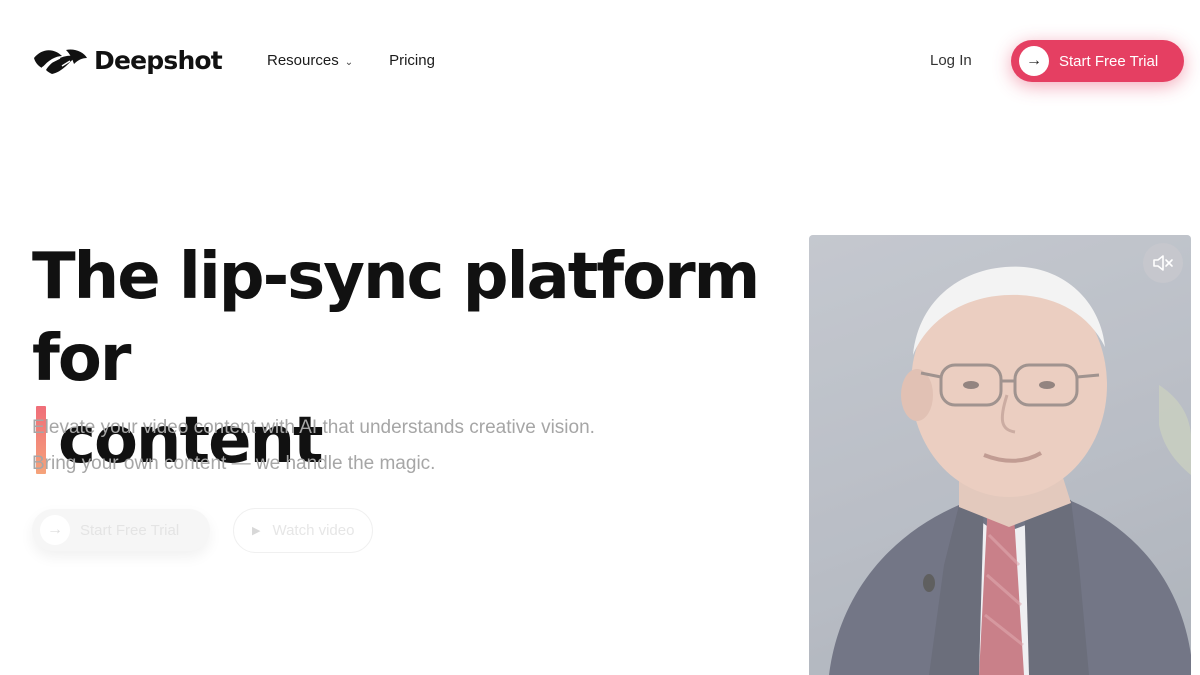 The height and width of the screenshot is (675, 1200). I want to click on chevron-down-icon: ⌄, so click(349, 62).